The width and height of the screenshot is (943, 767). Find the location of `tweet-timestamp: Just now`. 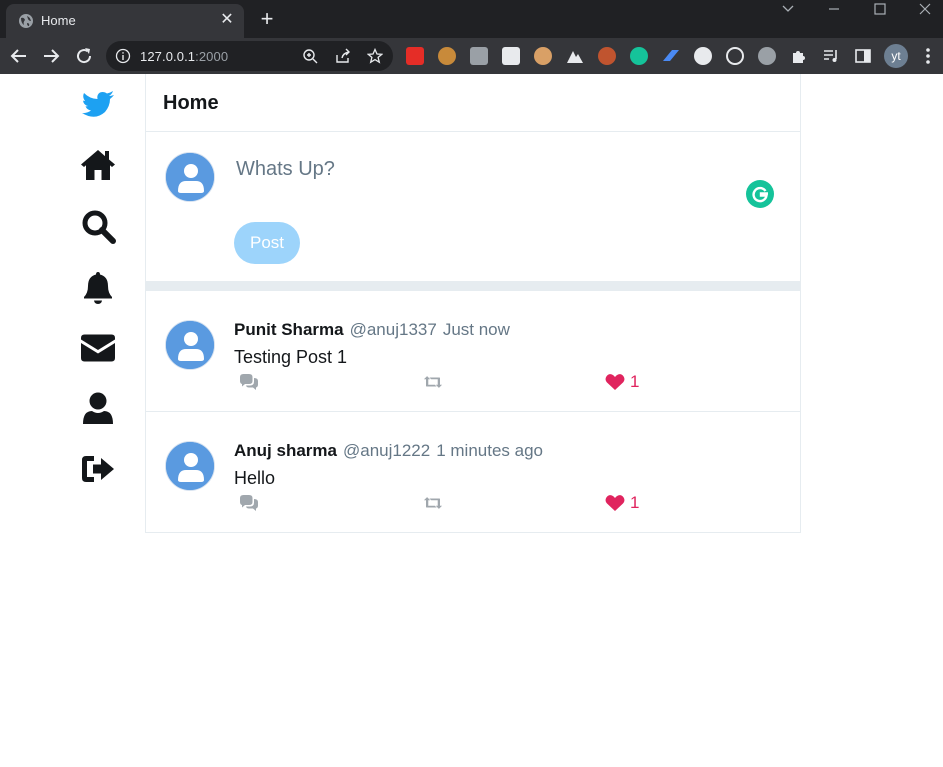

tweet-timestamp: Just now is located at coordinates (476, 329).